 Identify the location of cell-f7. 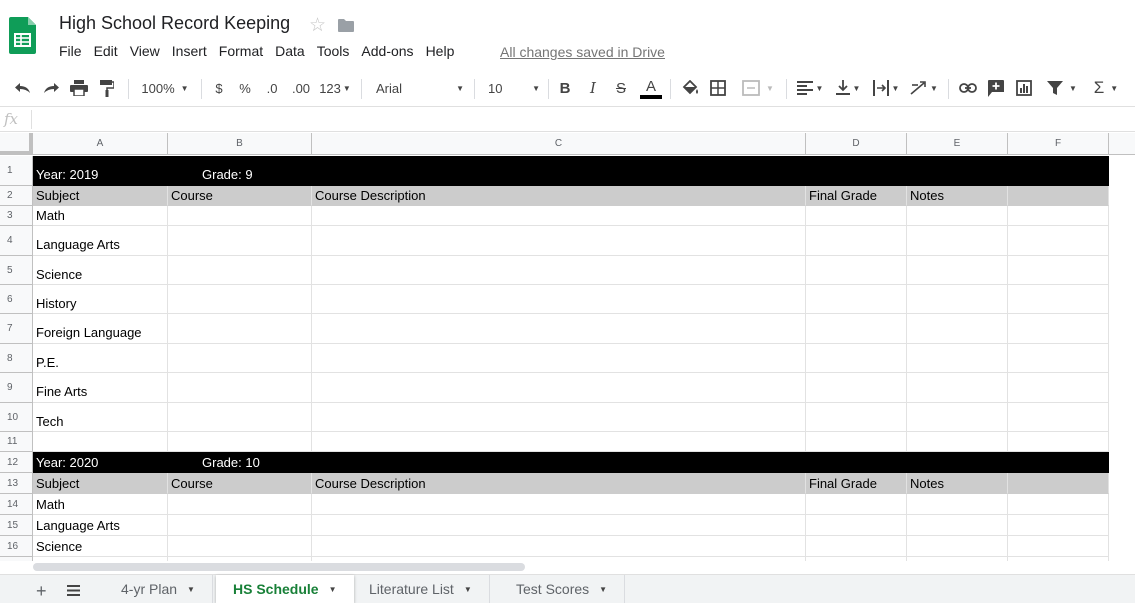
(1058, 329).